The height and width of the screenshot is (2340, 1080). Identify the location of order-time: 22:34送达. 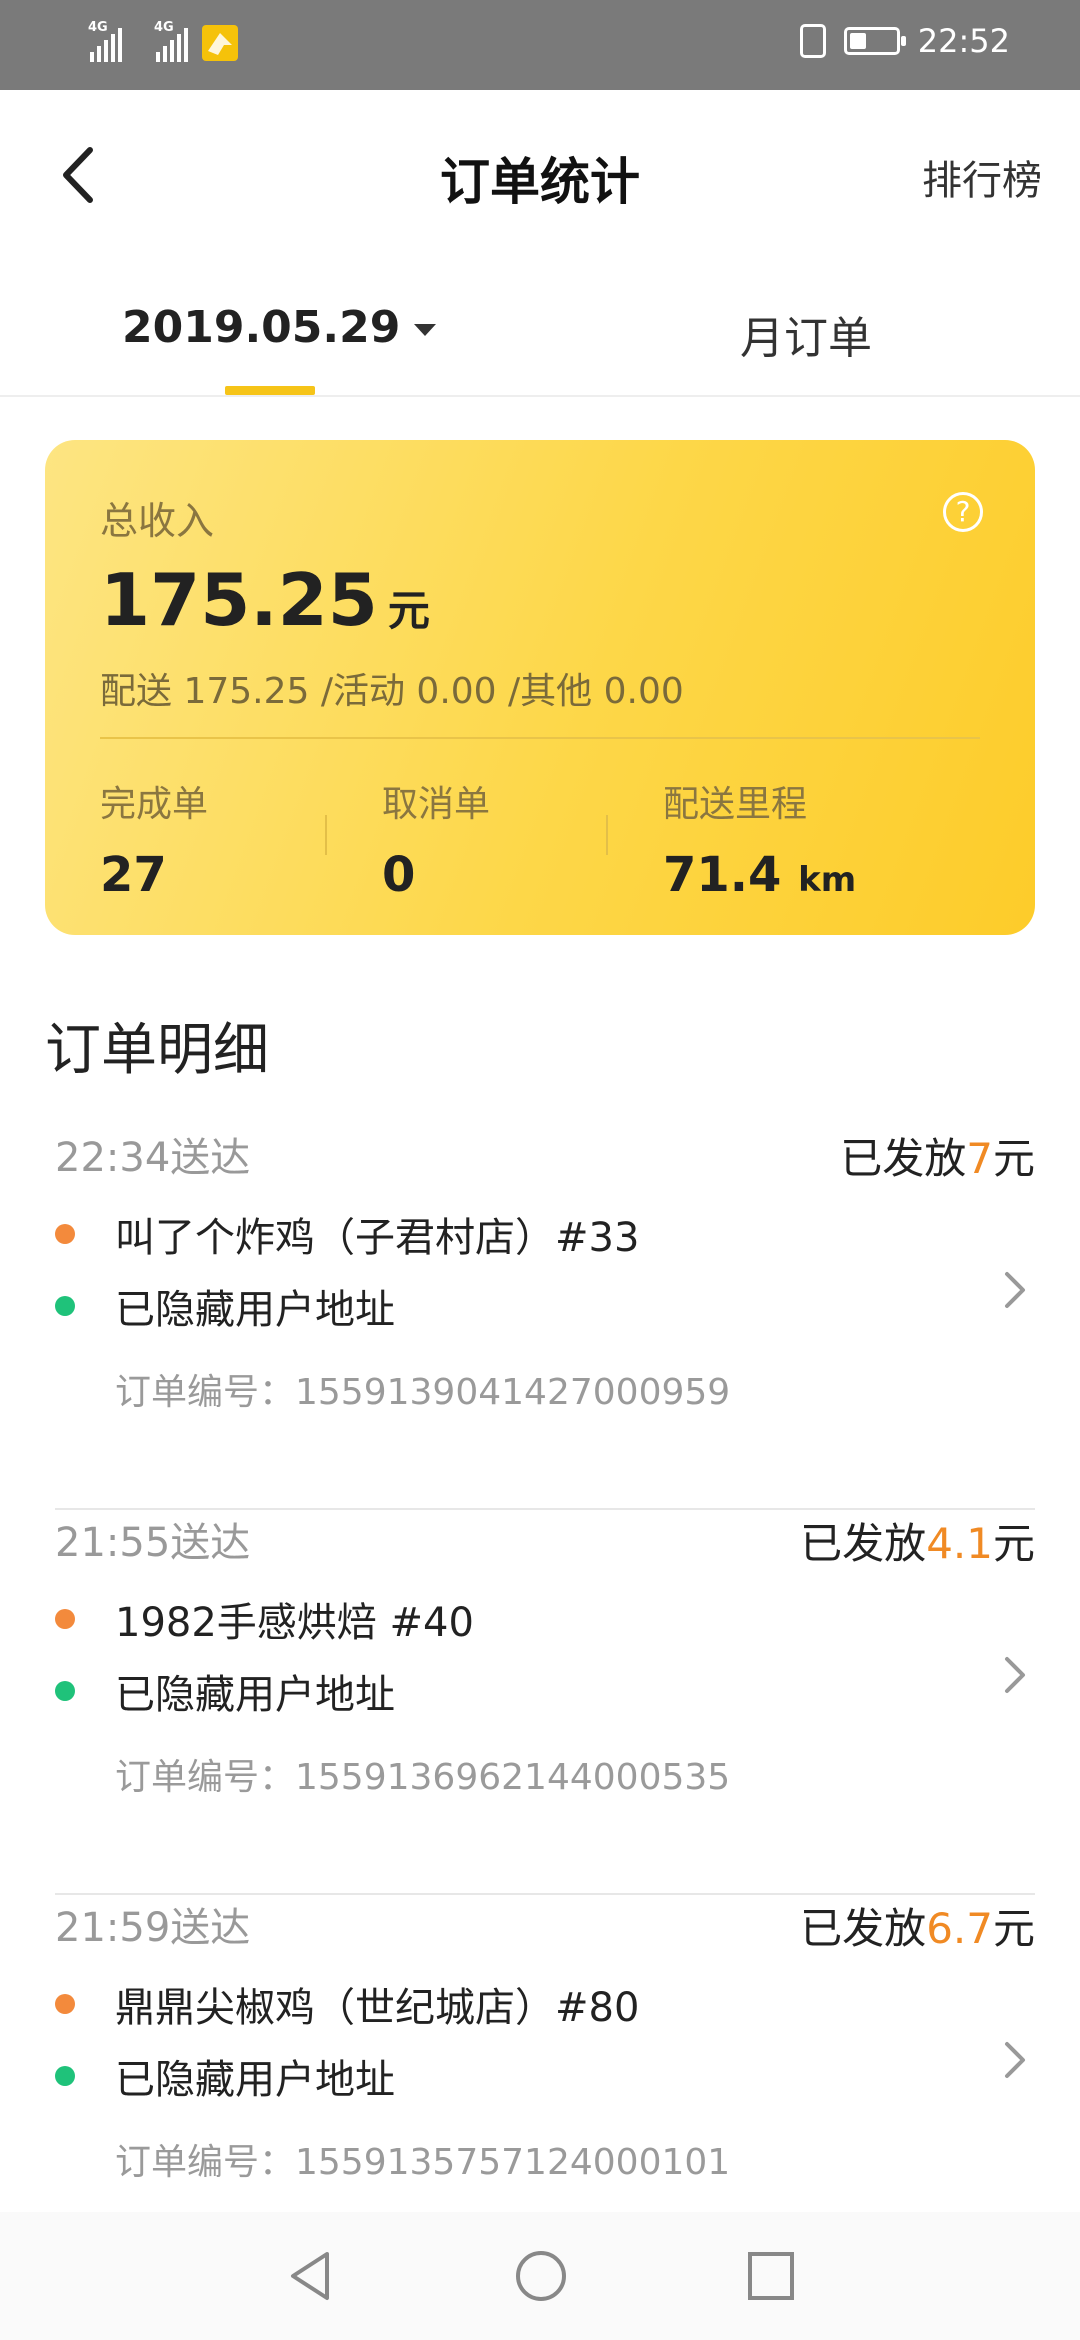
(153, 1158).